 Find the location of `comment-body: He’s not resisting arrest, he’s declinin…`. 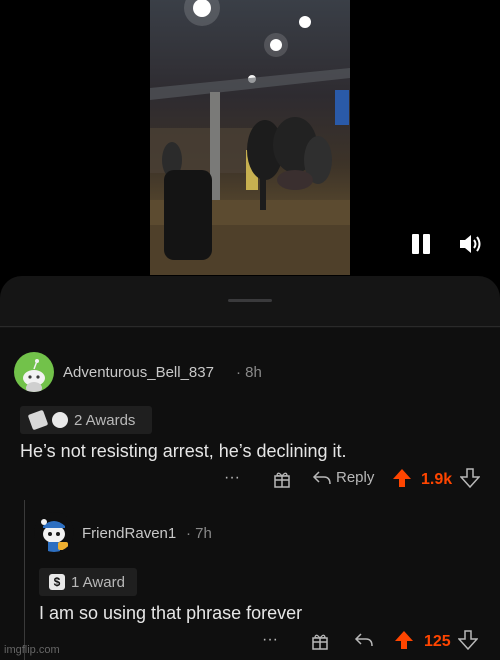

comment-body: He’s not resisting arrest, he’s declinin… is located at coordinates (183, 451).